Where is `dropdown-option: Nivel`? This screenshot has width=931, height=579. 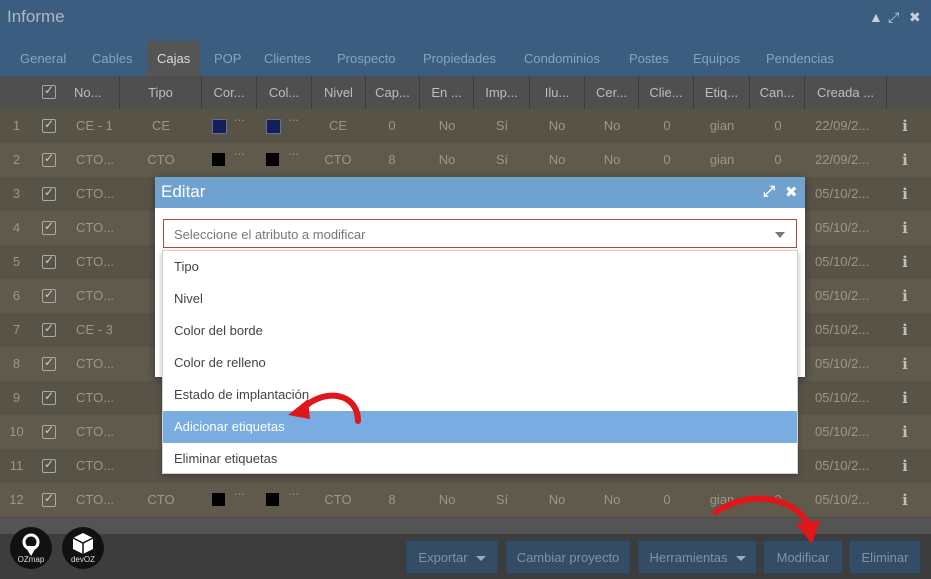
dropdown-option: Nivel is located at coordinates (480, 299).